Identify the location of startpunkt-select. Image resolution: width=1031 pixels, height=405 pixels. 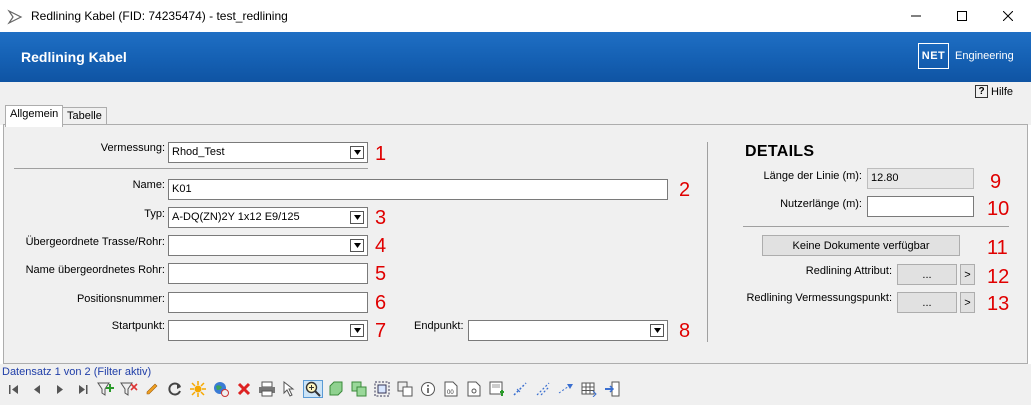
(268, 330).